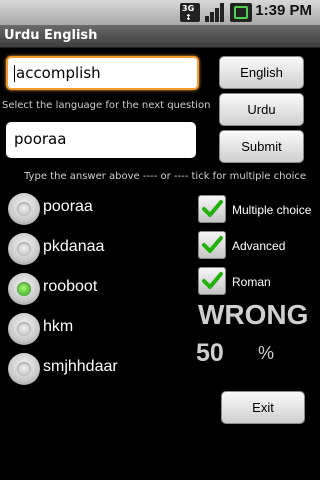 The width and height of the screenshot is (320, 480). I want to click on battery-icon, so click(241, 12).